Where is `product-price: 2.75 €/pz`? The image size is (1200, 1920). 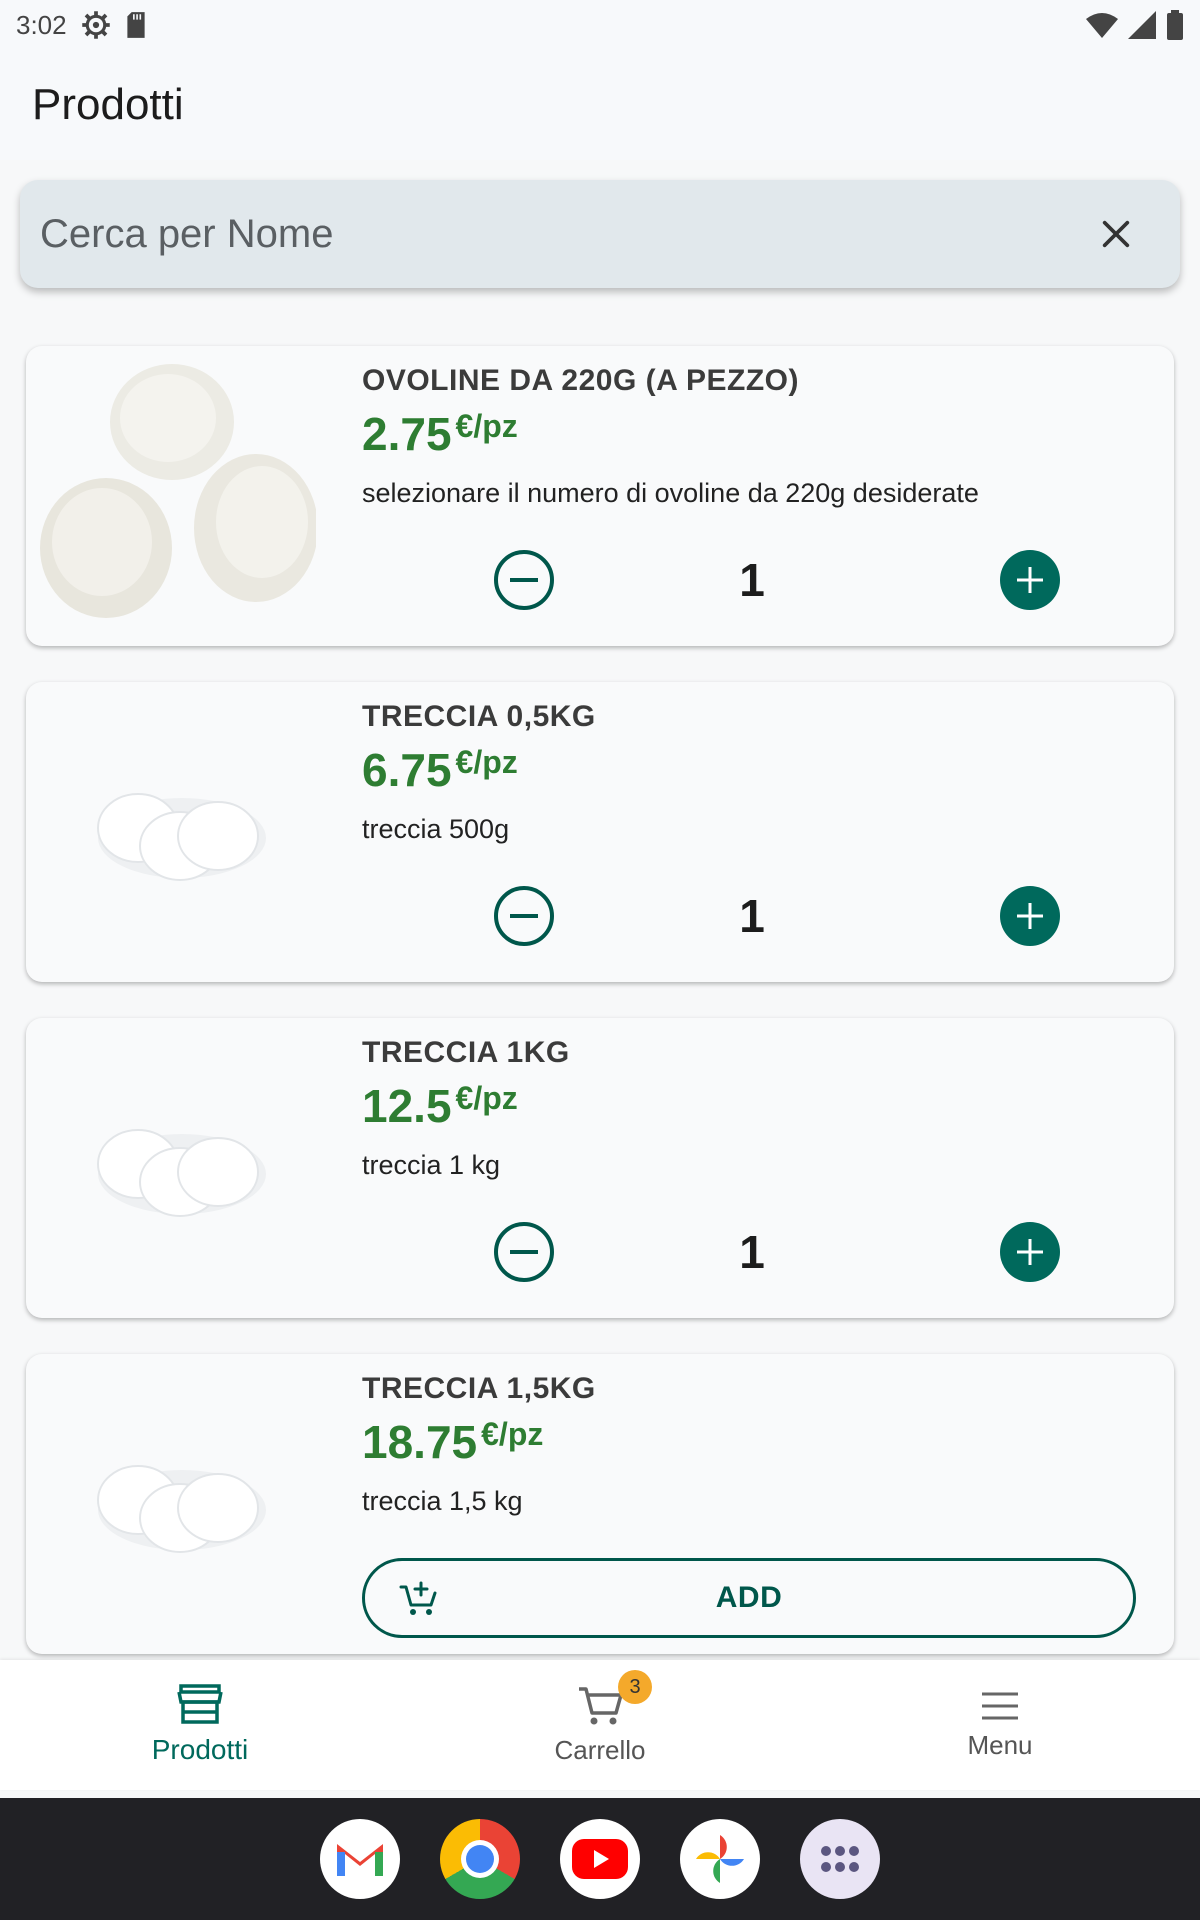 product-price: 2.75 €/pz is located at coordinates (440, 434).